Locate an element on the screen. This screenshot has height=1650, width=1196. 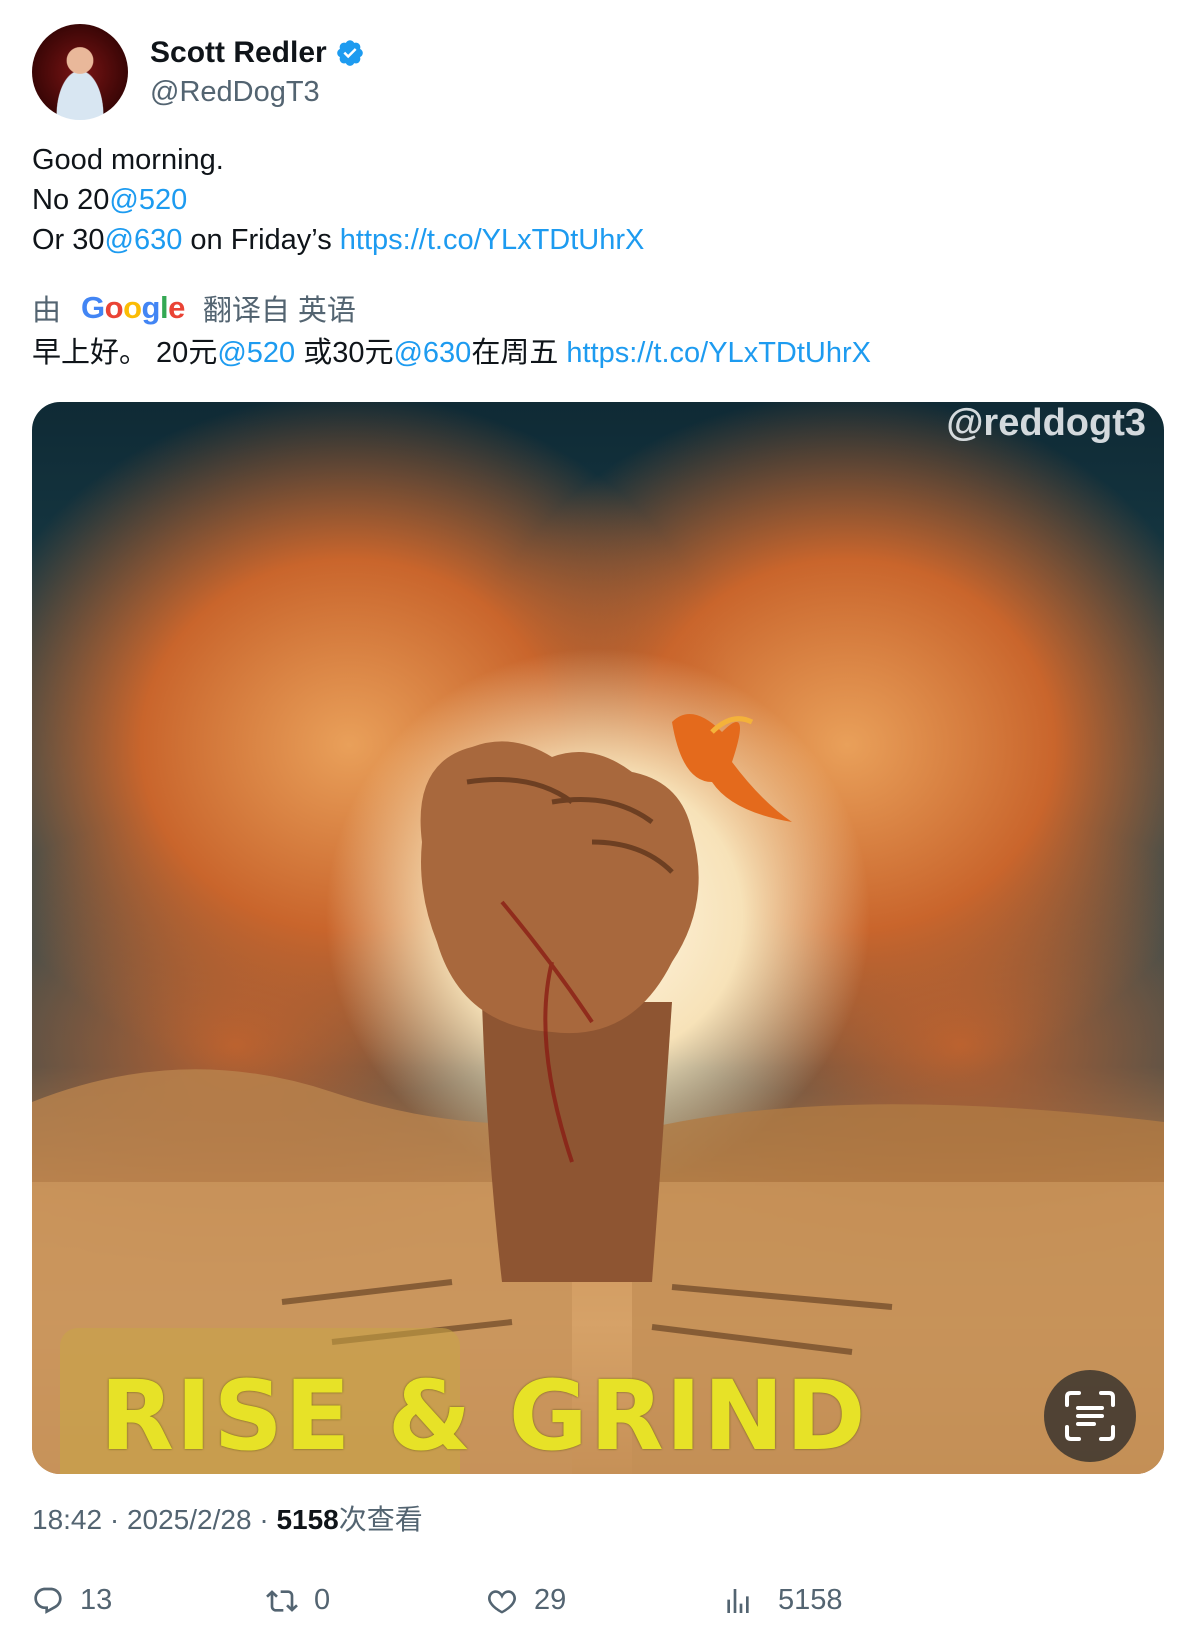
translation-attribution: 由 Google 翻译自 英语 is located at coordinates (194, 308).